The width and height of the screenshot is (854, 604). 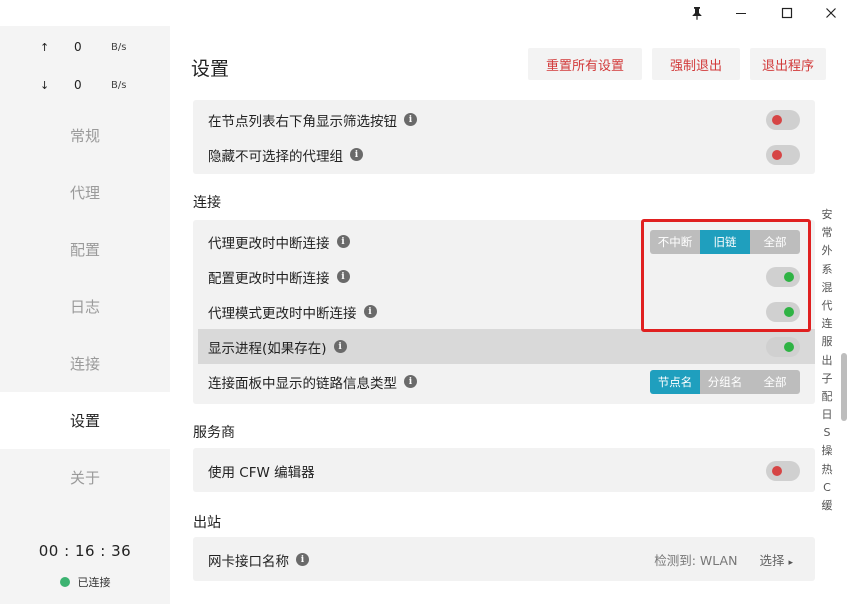 What do you see at coordinates (119, 85) in the screenshot?
I see `download-unit: B/s` at bounding box center [119, 85].